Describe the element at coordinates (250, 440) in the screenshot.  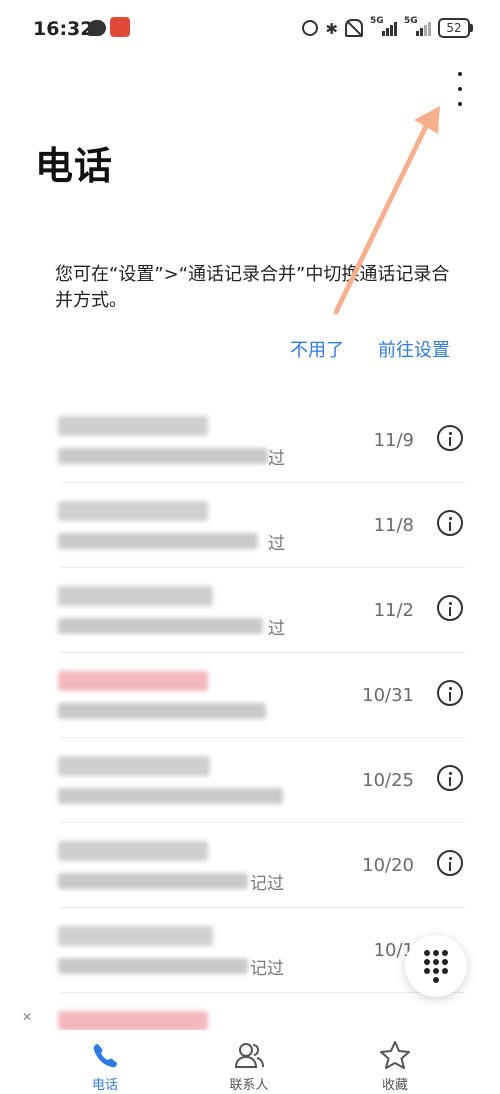
I see `call-log-row: 过 11/9` at that location.